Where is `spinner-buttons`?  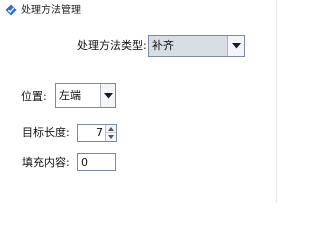
spinner-buttons is located at coordinates (110, 133).